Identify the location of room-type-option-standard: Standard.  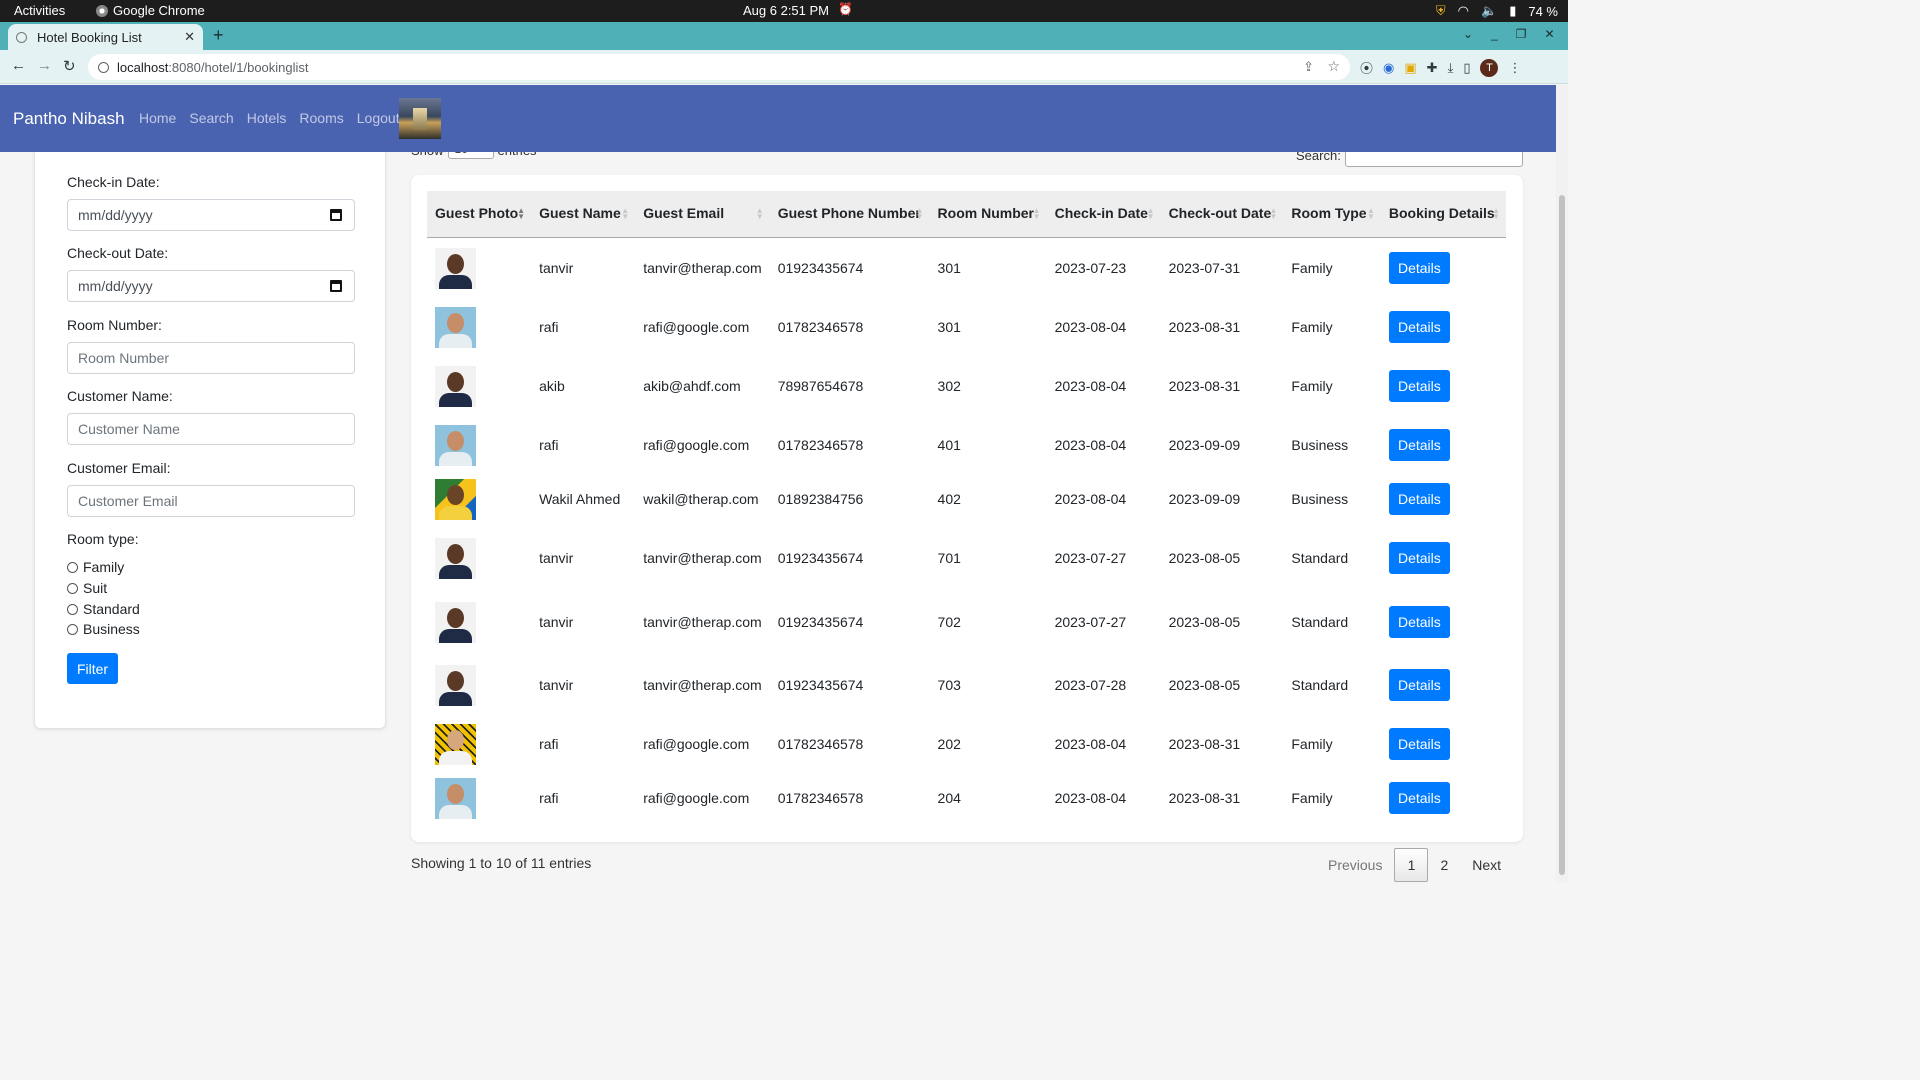
(103, 609).